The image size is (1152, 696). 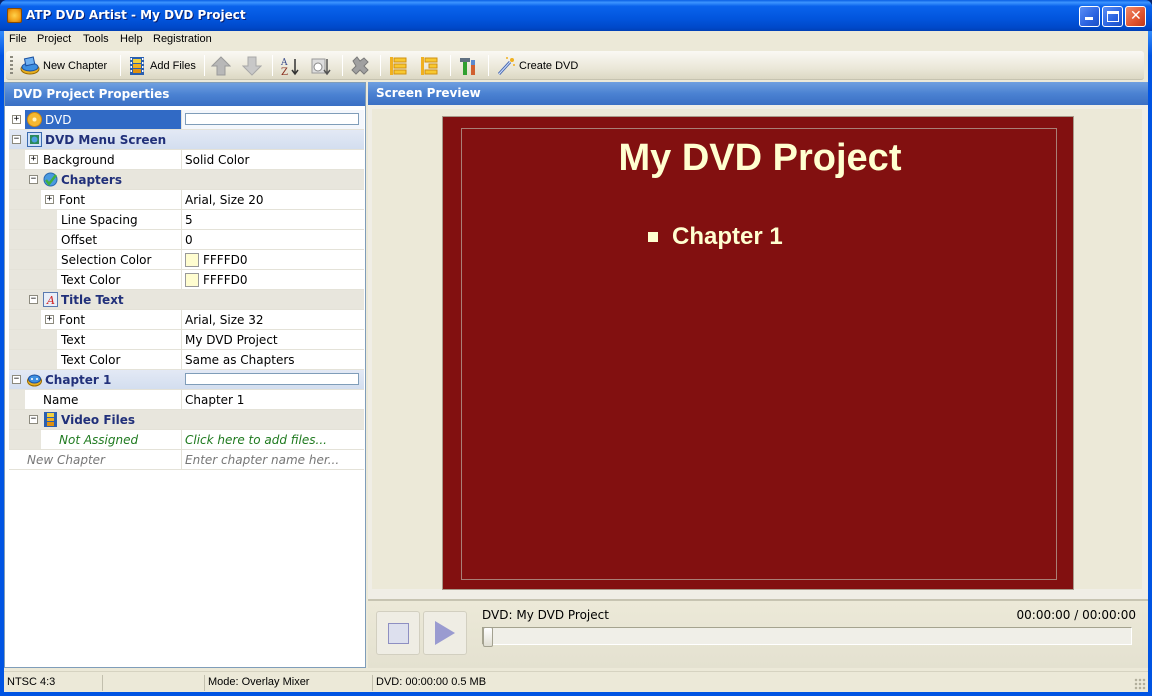 I want to click on property-name: DVD Menu Screen, so click(x=106, y=140).